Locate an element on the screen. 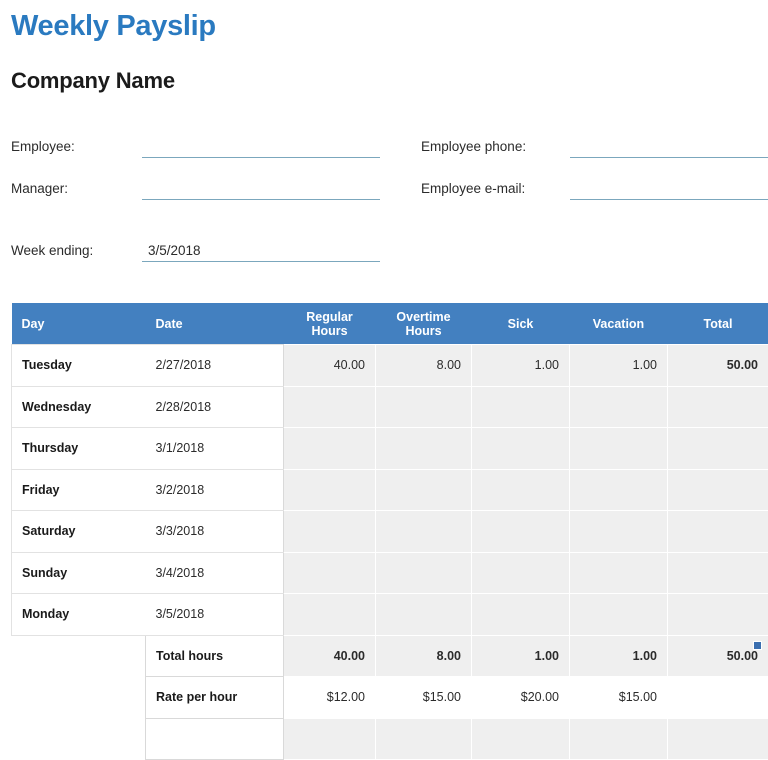 The width and height of the screenshot is (768, 760). employee-label: Employee: is located at coordinates (43, 146).